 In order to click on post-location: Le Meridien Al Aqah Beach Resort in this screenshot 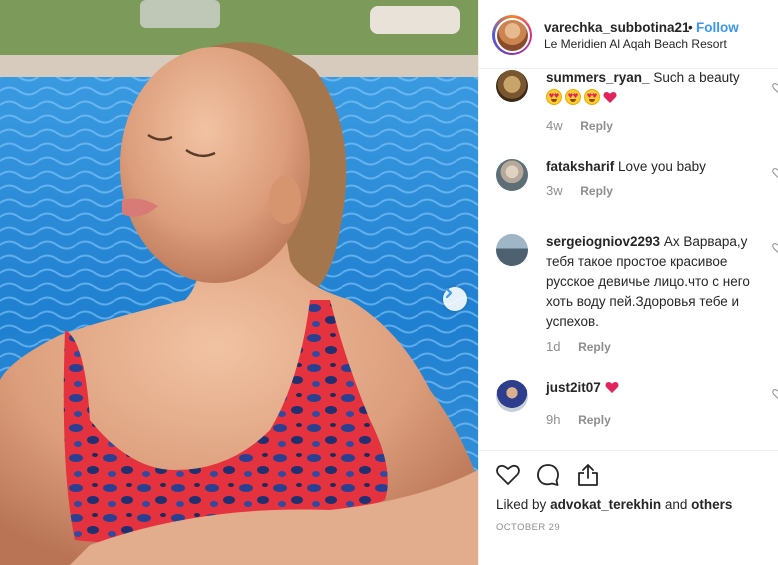, I will do `click(635, 44)`.